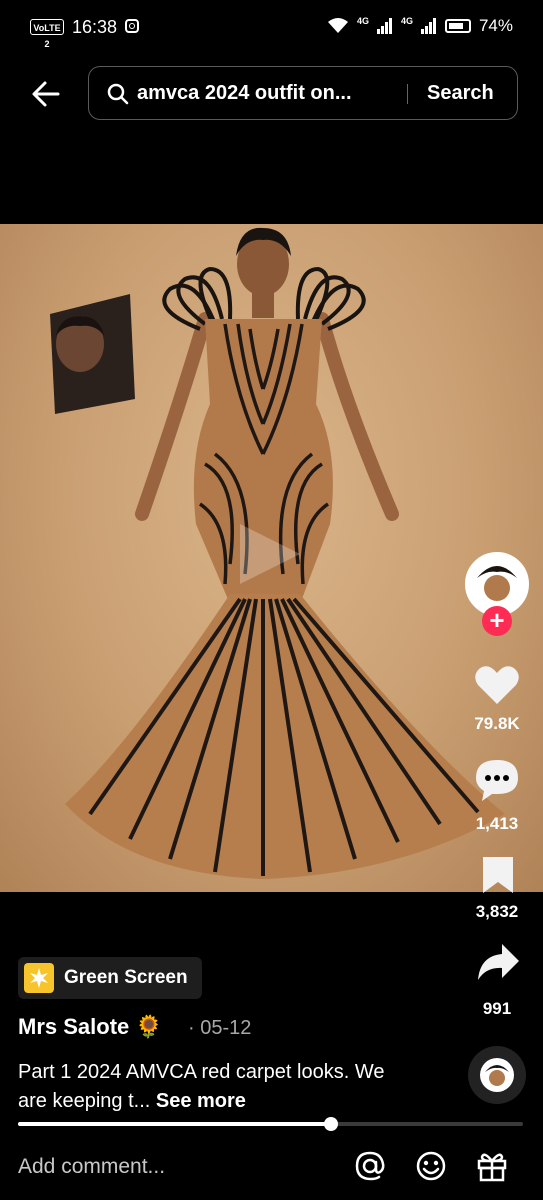  What do you see at coordinates (370, 1166) in the screenshot?
I see `mention-icon` at bounding box center [370, 1166].